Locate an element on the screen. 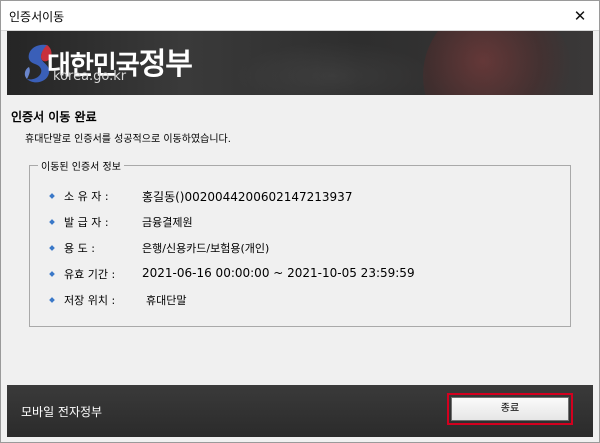 This screenshot has height=443, width=600. logo-url: korea.go.kr is located at coordinates (90, 76).